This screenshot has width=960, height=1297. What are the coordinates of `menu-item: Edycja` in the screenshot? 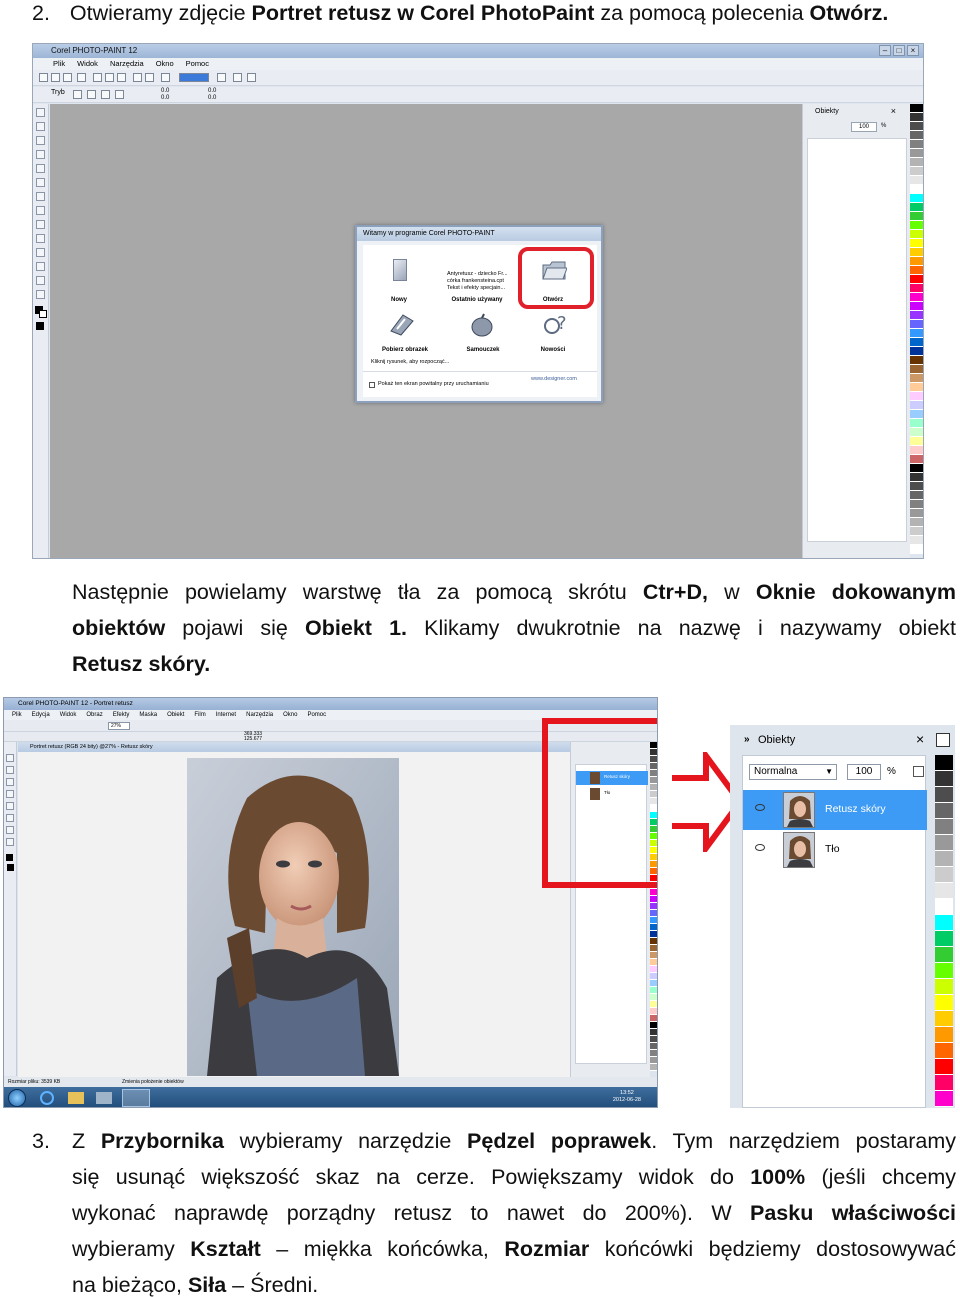 It's located at (41, 715).